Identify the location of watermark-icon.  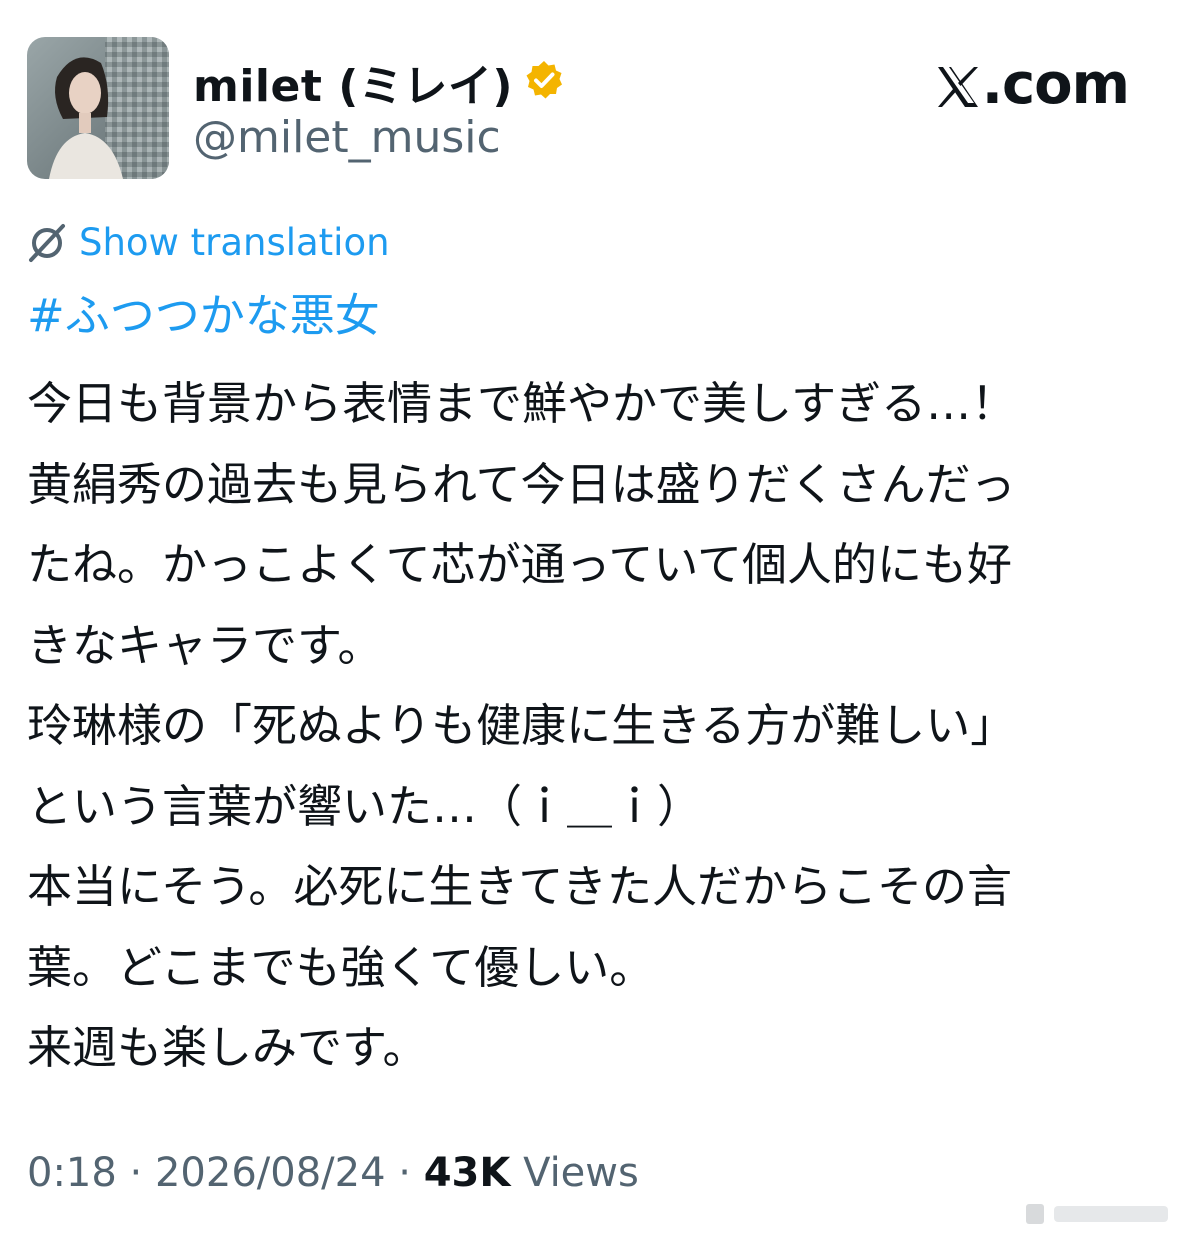
(1099, 1214).